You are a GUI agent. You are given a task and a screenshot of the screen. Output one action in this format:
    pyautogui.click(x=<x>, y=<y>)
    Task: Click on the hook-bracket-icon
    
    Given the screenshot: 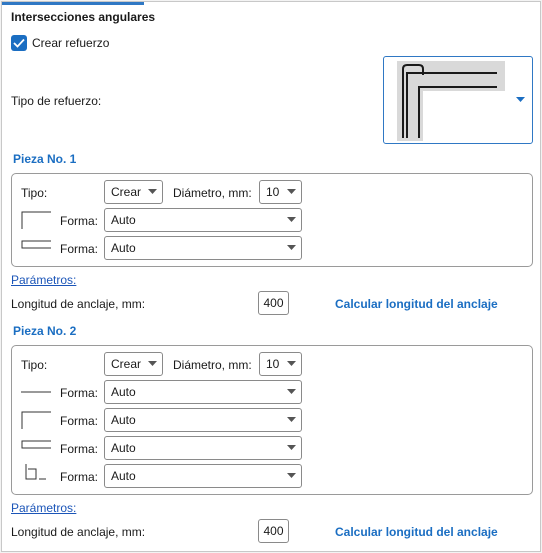 What is the action you would take?
    pyautogui.click(x=35, y=472)
    